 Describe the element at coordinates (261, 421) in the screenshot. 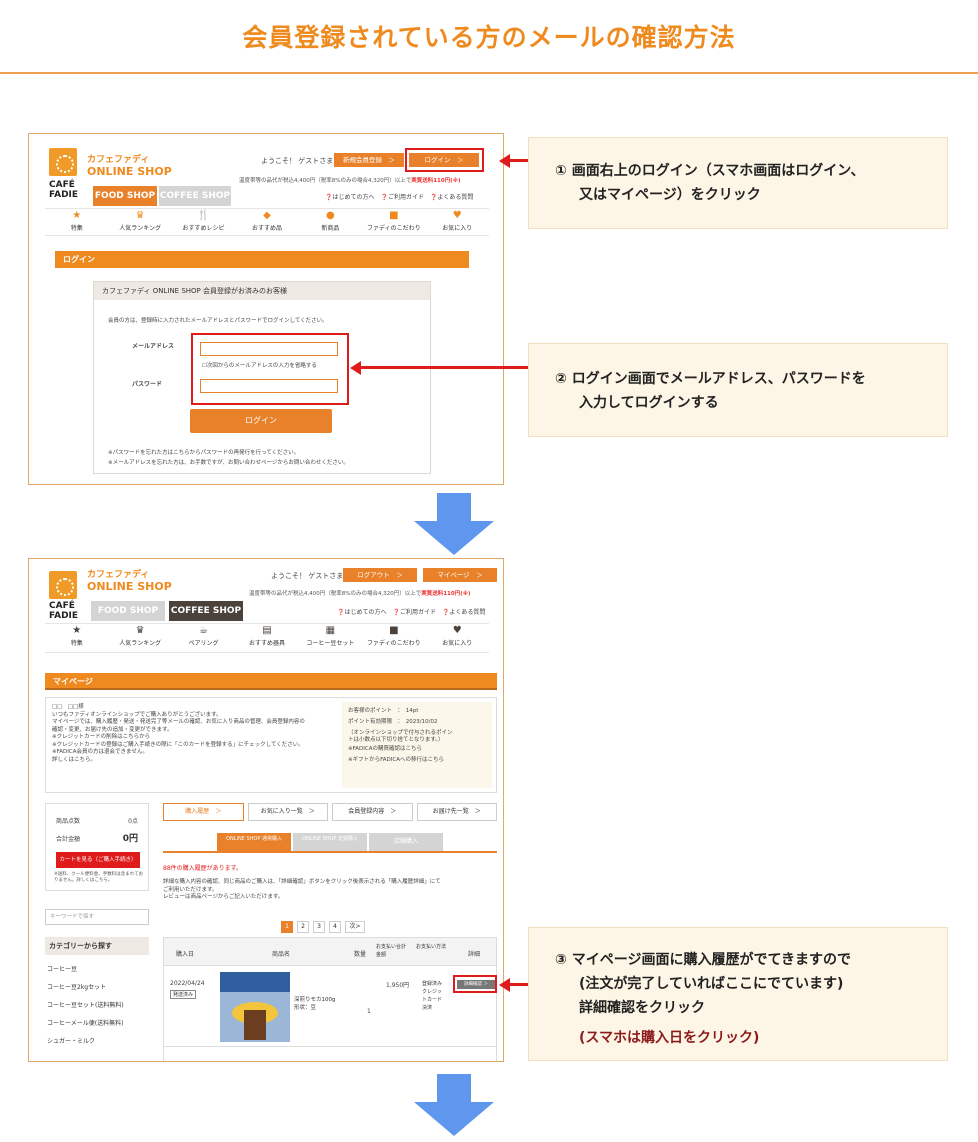

I see `login-submit-button: ログイン` at that location.